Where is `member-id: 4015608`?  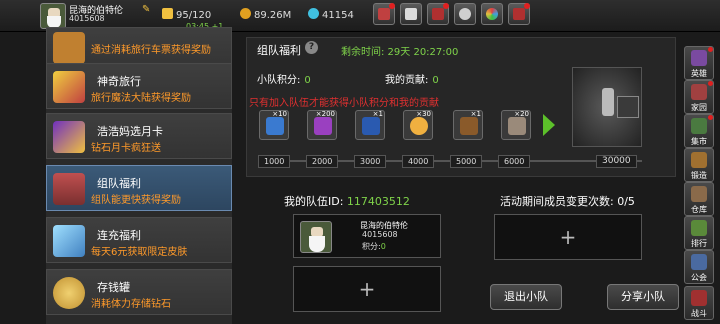 member-id: 4015608 is located at coordinates (380, 234).